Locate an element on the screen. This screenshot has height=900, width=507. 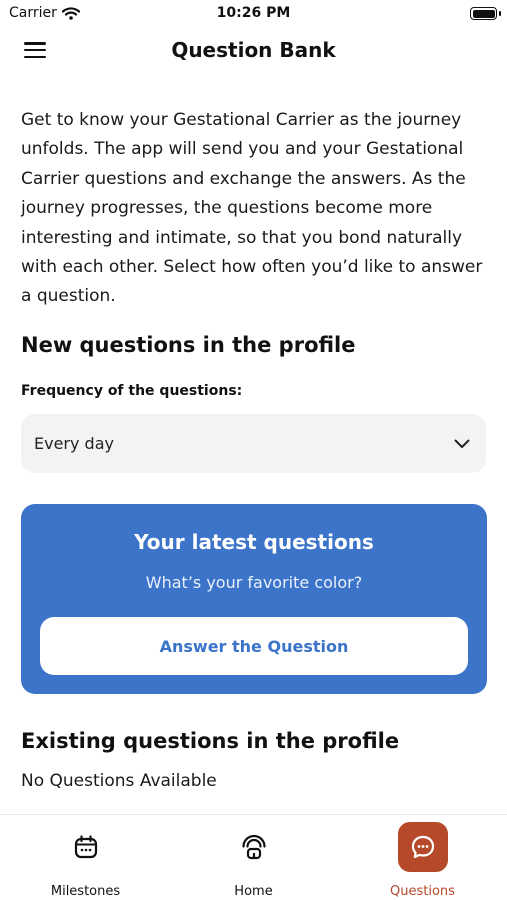
page-title: Question Bank is located at coordinates (253, 50).